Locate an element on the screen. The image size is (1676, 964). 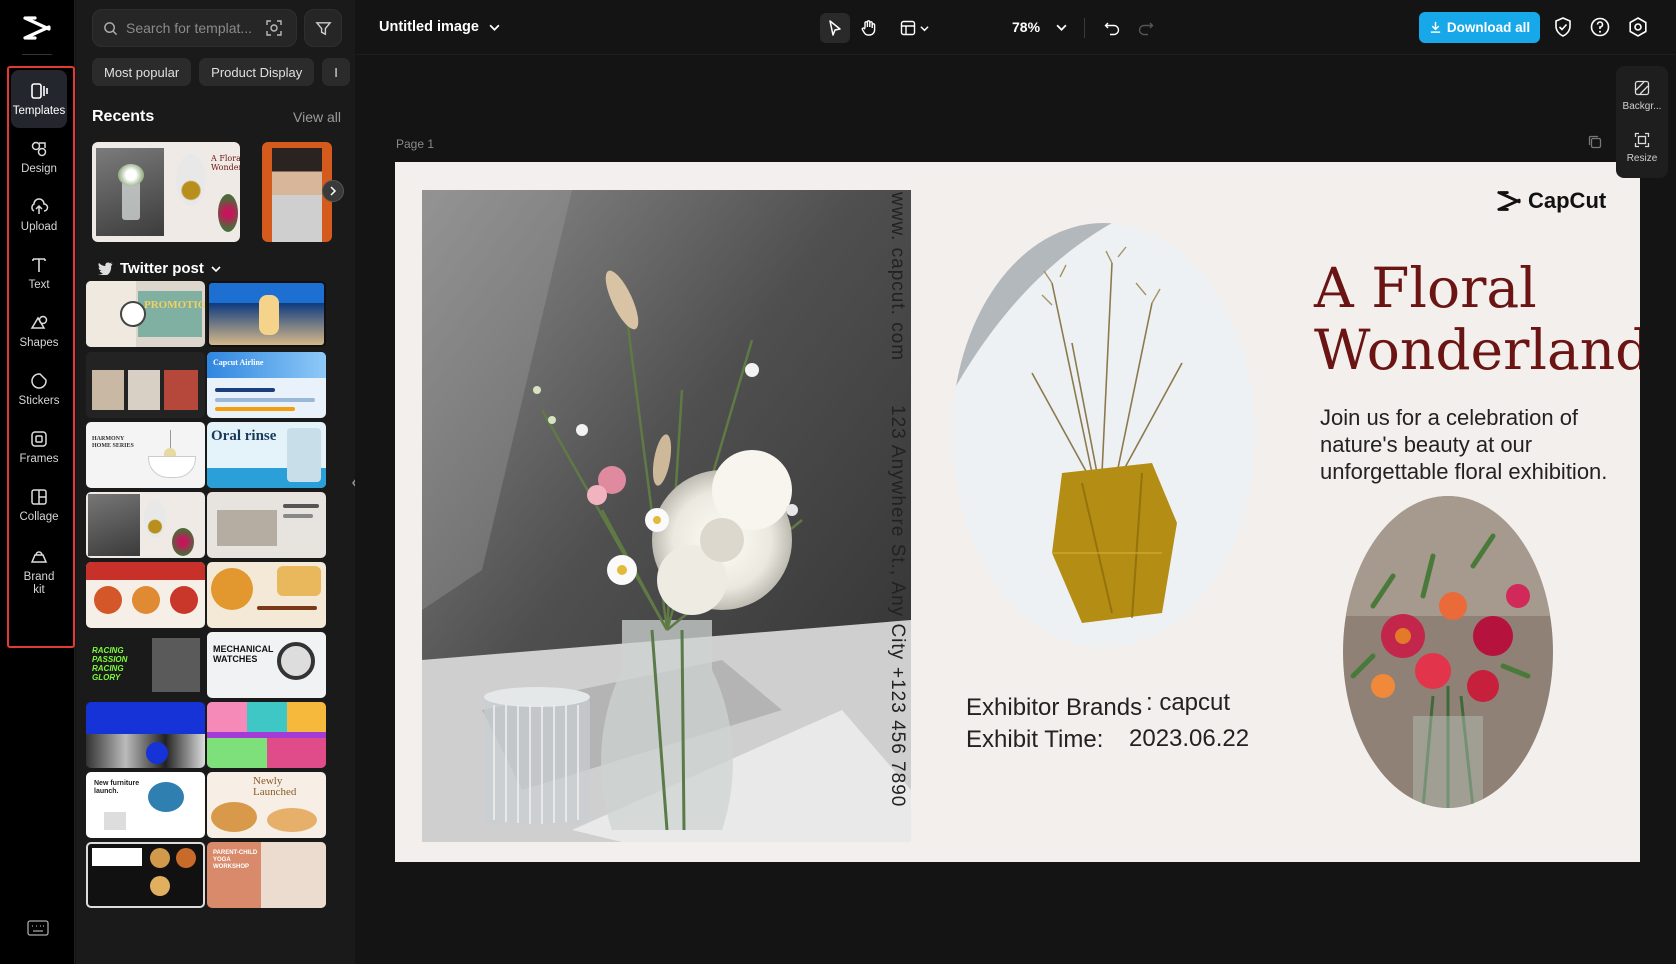
document-title: Untitled image is located at coordinates (439, 27).